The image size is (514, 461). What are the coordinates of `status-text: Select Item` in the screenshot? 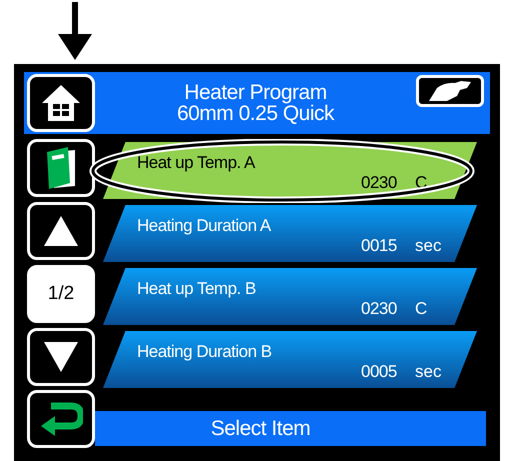 It's located at (260, 429).